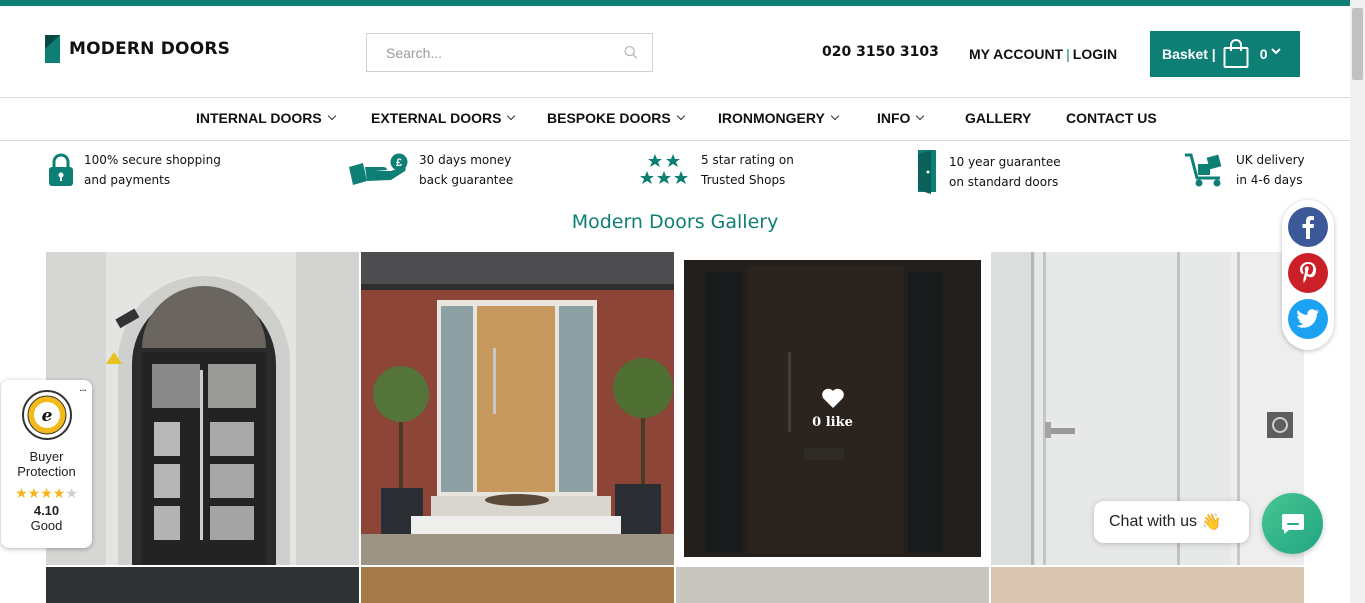  Describe the element at coordinates (771, 118) in the screenshot. I see `nav-label: IRONMONGERY` at that location.